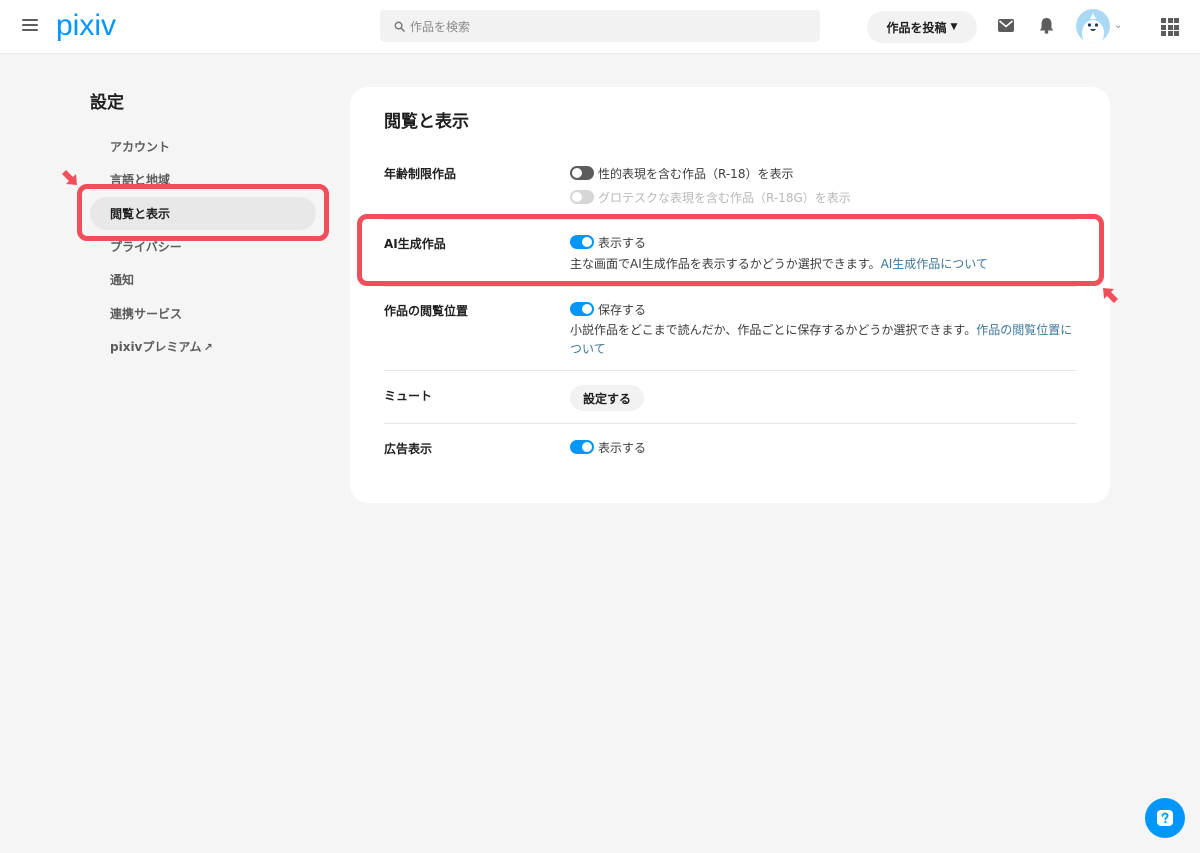  I want to click on sidebar-item-premium: pixivプレミアム ↗, so click(161, 347).